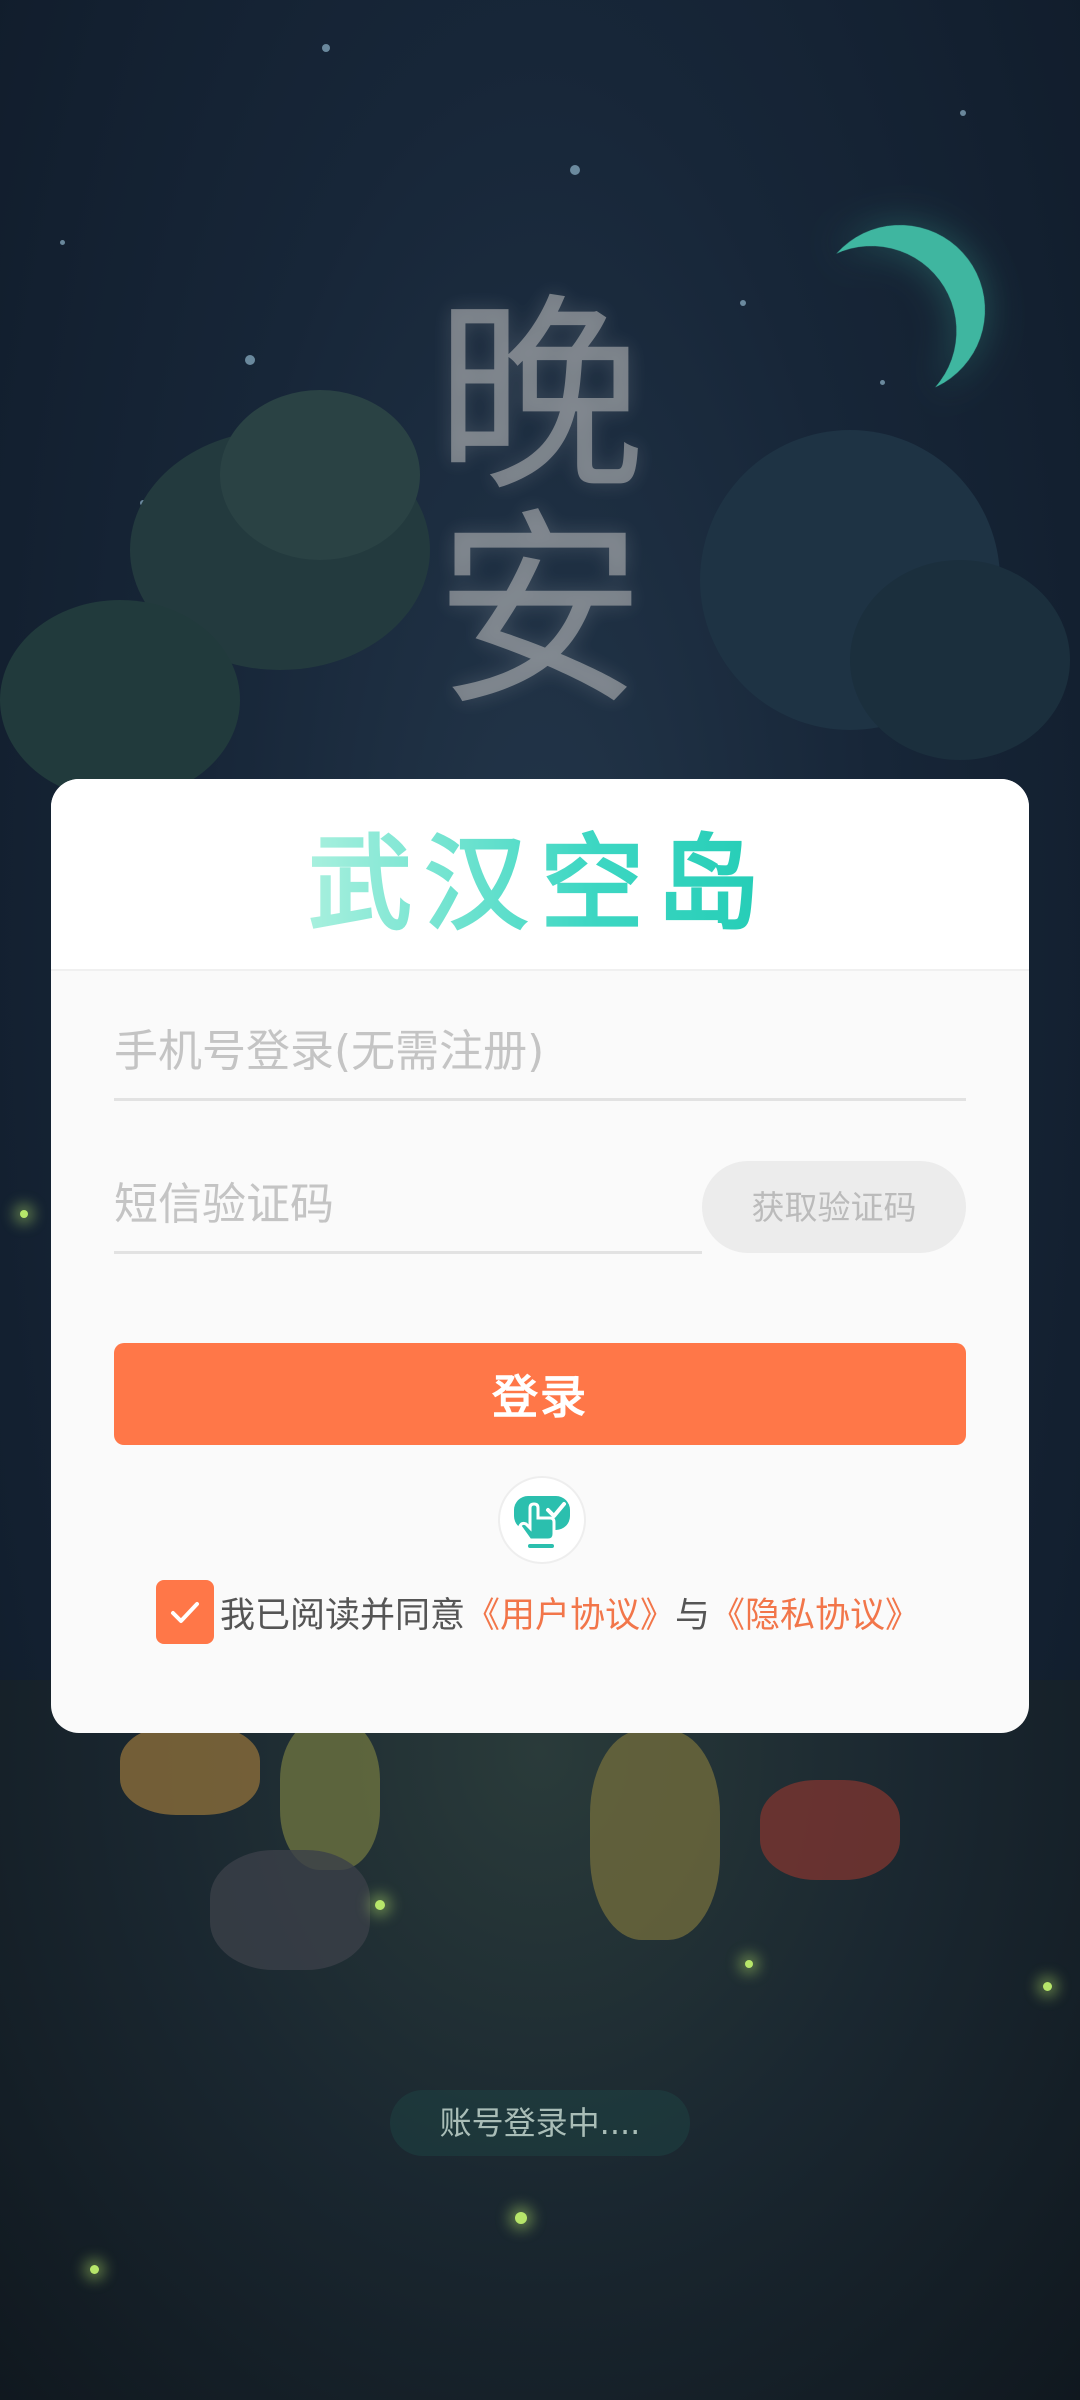  Describe the element at coordinates (343, 1615) in the screenshot. I see `agreement-text: 我已阅读并同意` at that location.